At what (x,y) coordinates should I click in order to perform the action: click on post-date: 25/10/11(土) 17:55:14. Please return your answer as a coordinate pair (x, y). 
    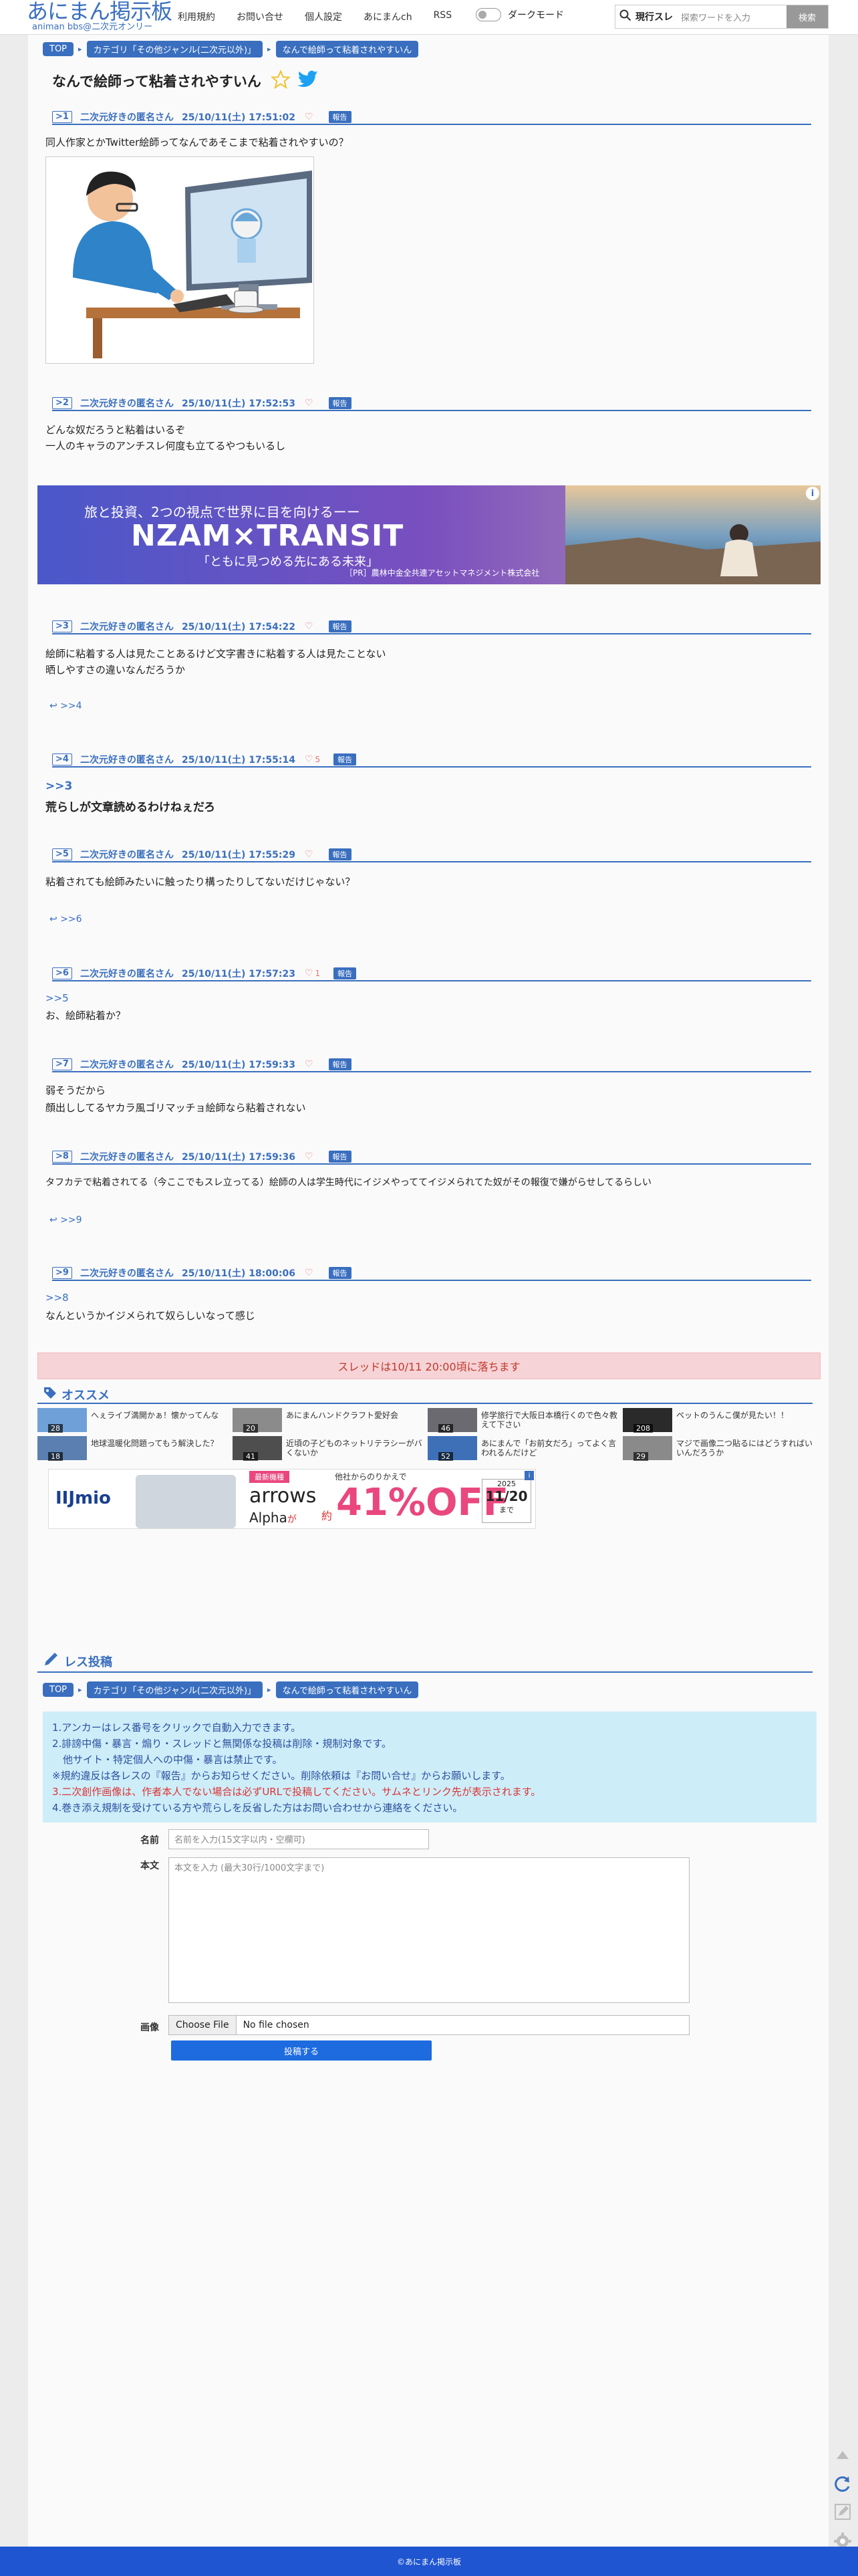
    Looking at the image, I should click on (238, 760).